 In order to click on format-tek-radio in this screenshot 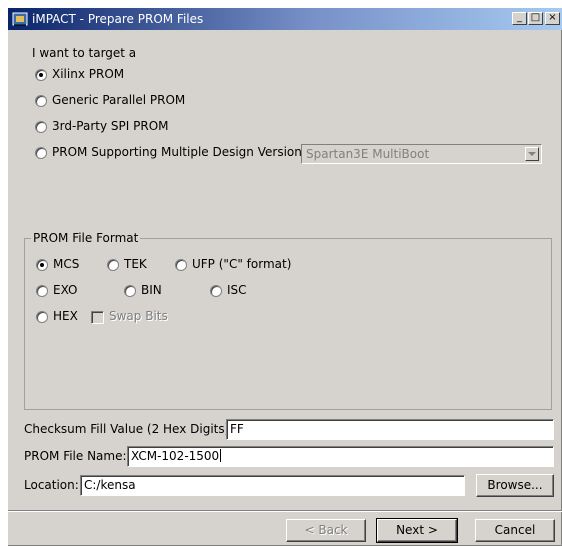, I will do `click(113, 265)`.